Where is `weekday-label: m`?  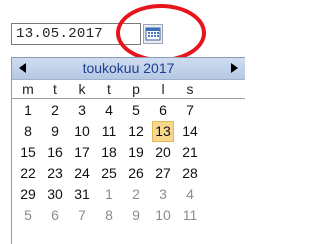 weekday-label: m is located at coordinates (28, 89).